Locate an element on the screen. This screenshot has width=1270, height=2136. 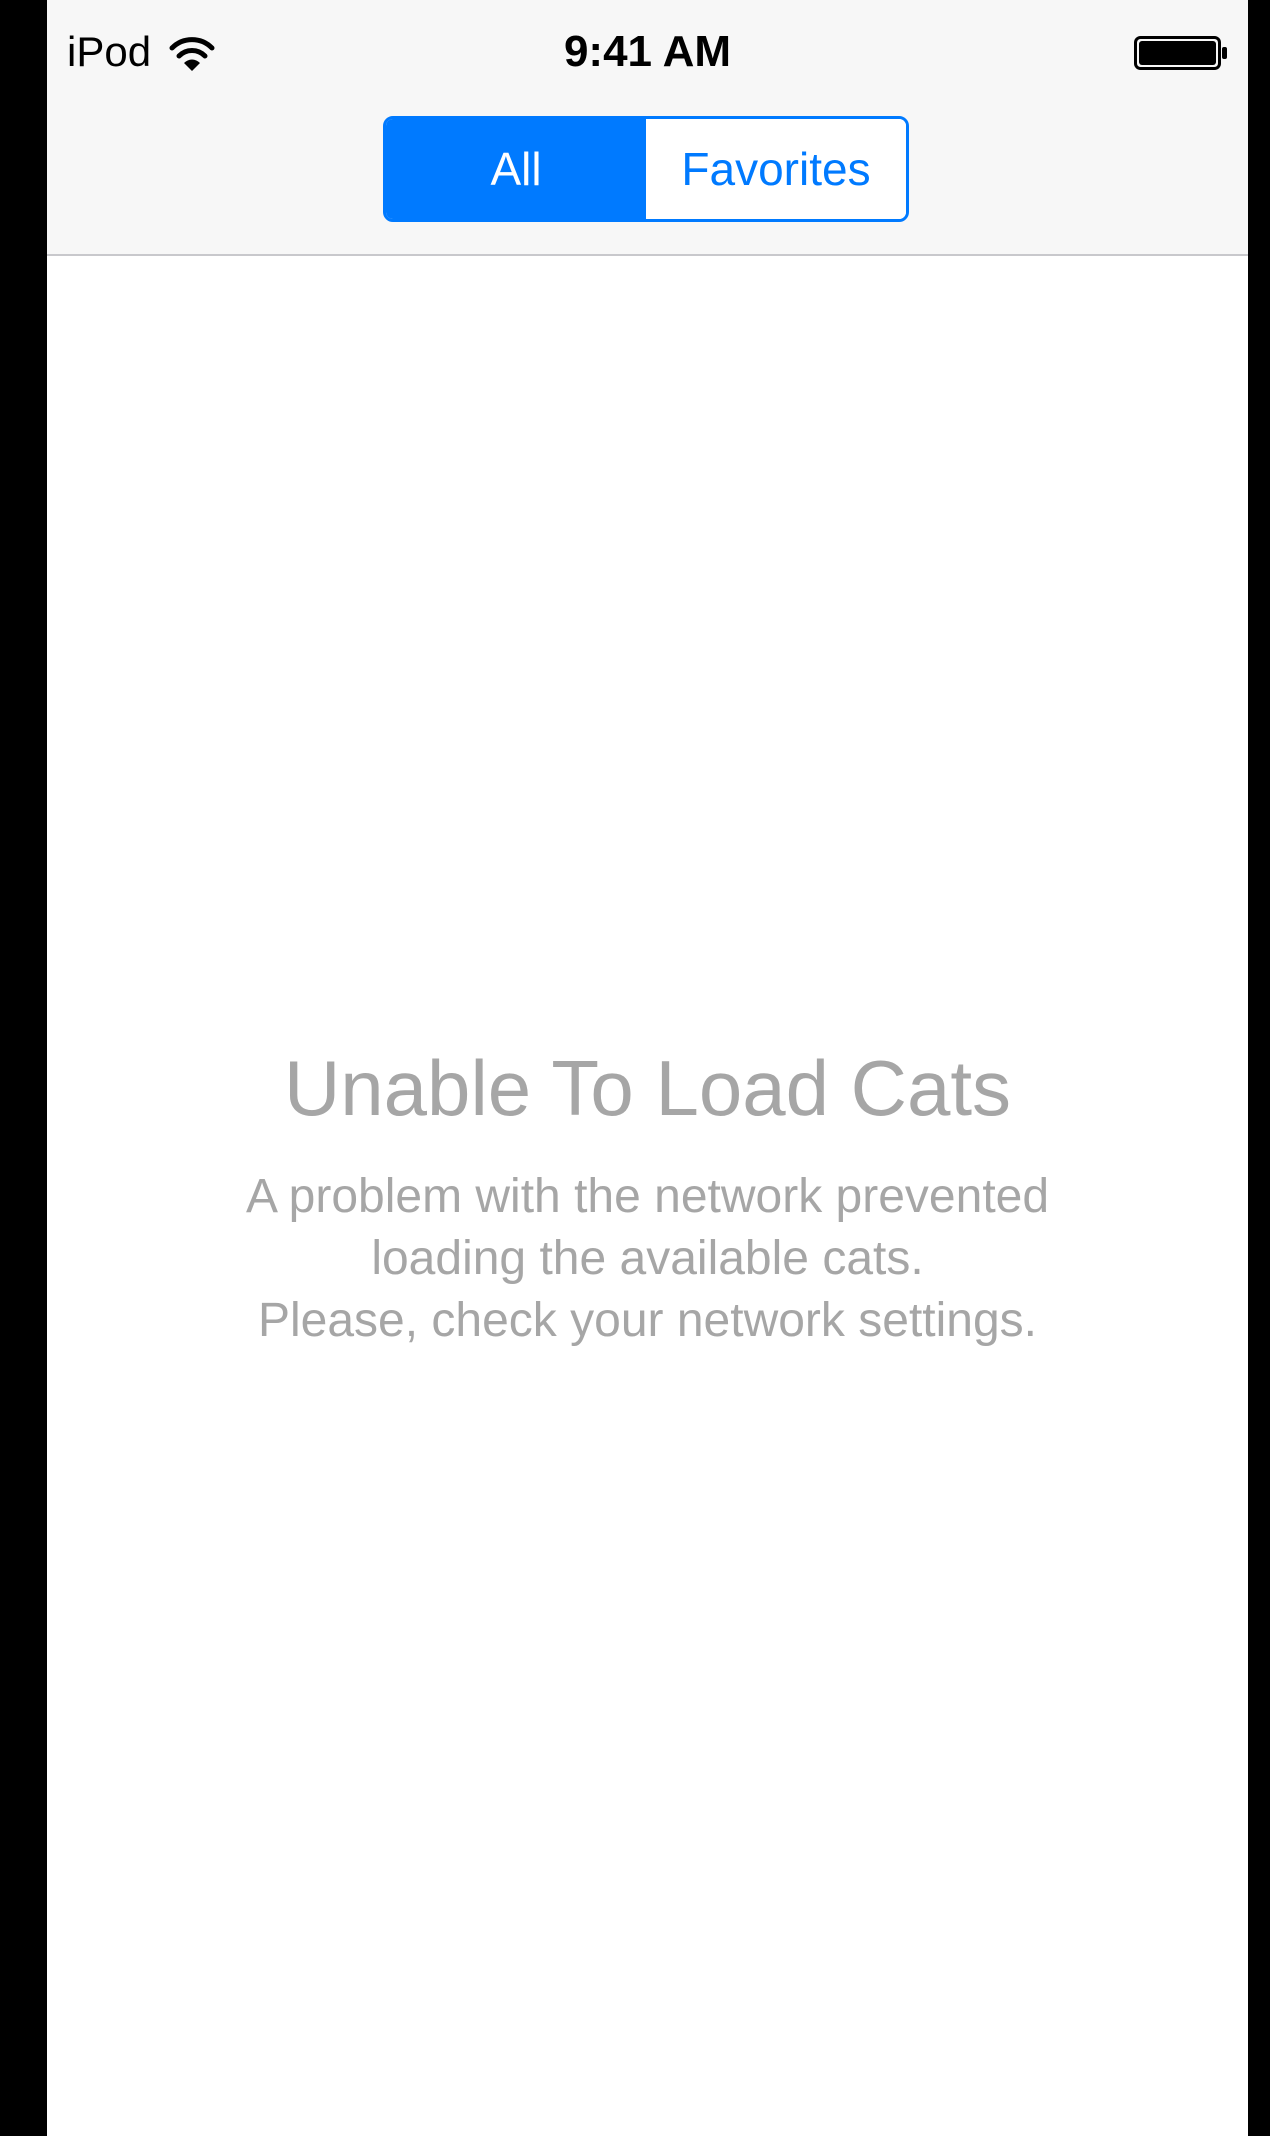
empty-state-message-line: Please, check your network settings. is located at coordinates (647, 1320).